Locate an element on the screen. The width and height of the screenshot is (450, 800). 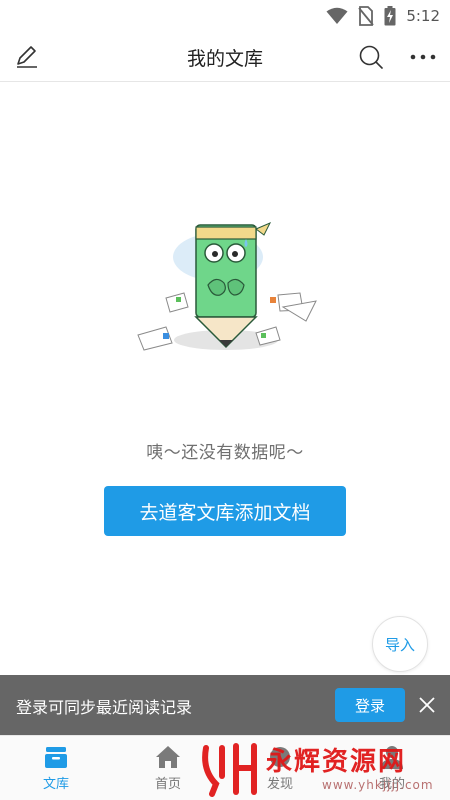
login-banner-text: 登录可同步最近阅读记录 is located at coordinates (104, 707).